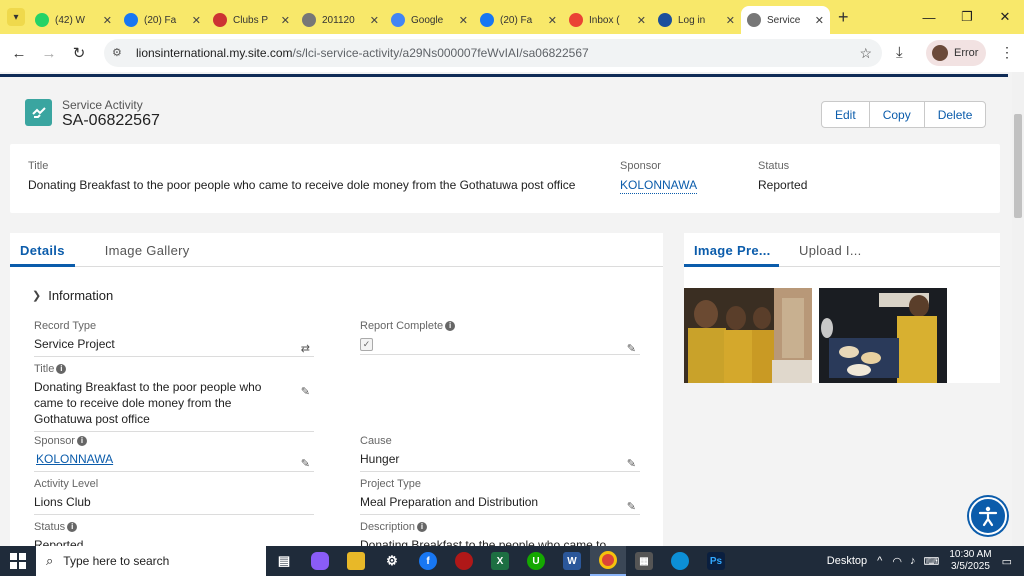  What do you see at coordinates (340, 20) in the screenshot?
I see `browser-tab: 201120 ✕` at bounding box center [340, 20].